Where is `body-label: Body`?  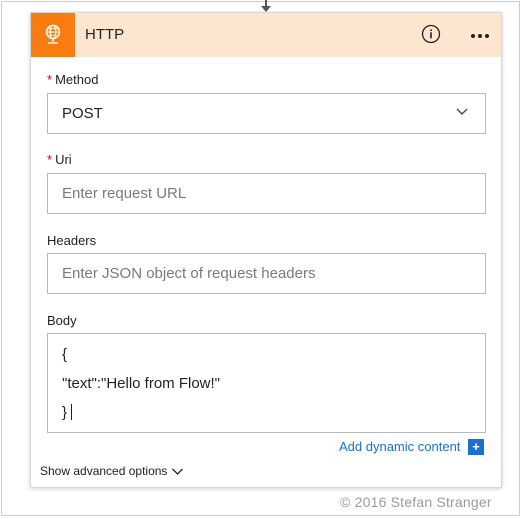
body-label: Body is located at coordinates (62, 320).